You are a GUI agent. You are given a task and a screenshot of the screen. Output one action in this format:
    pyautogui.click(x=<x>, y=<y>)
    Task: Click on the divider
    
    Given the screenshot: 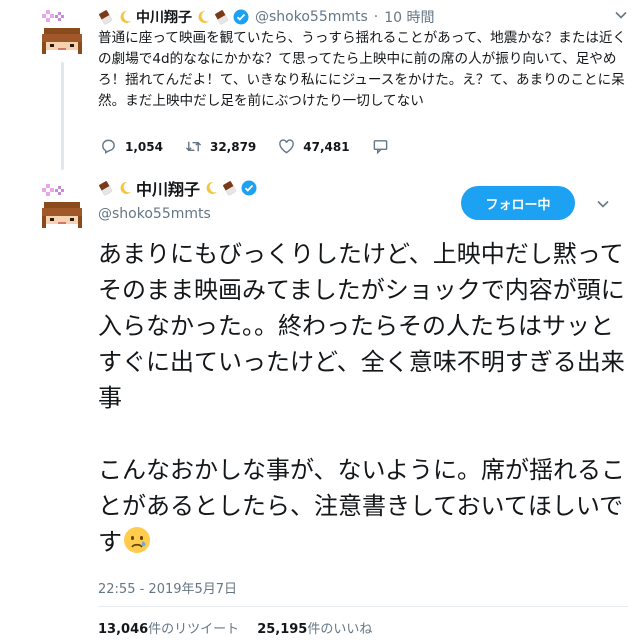 What is the action you would take?
    pyautogui.click(x=363, y=606)
    